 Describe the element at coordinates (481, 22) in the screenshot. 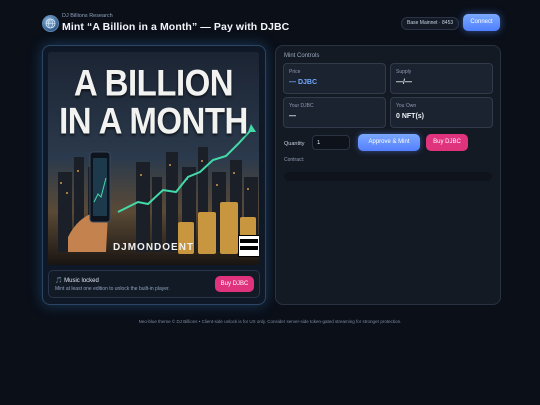

I see `connect-button: Connect` at that location.